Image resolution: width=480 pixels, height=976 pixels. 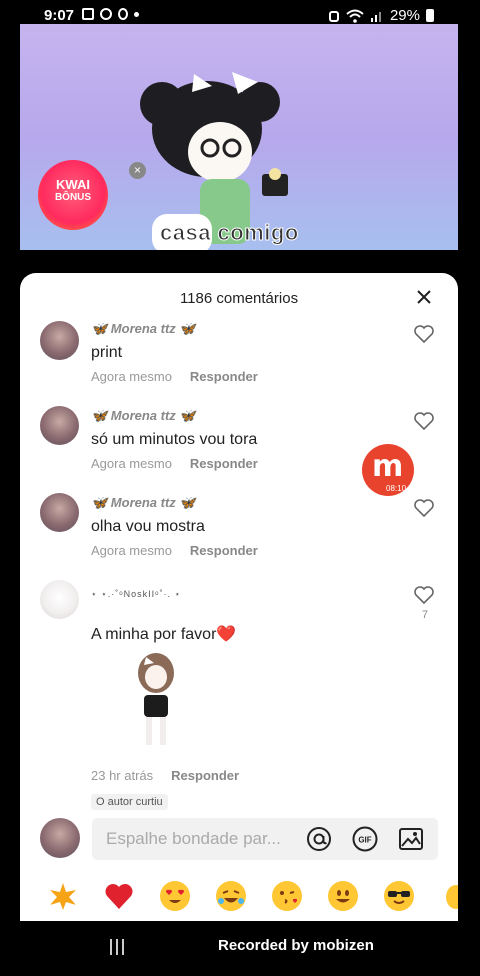 I want to click on author-liked-badge: O autor curtiu, so click(x=129, y=802).